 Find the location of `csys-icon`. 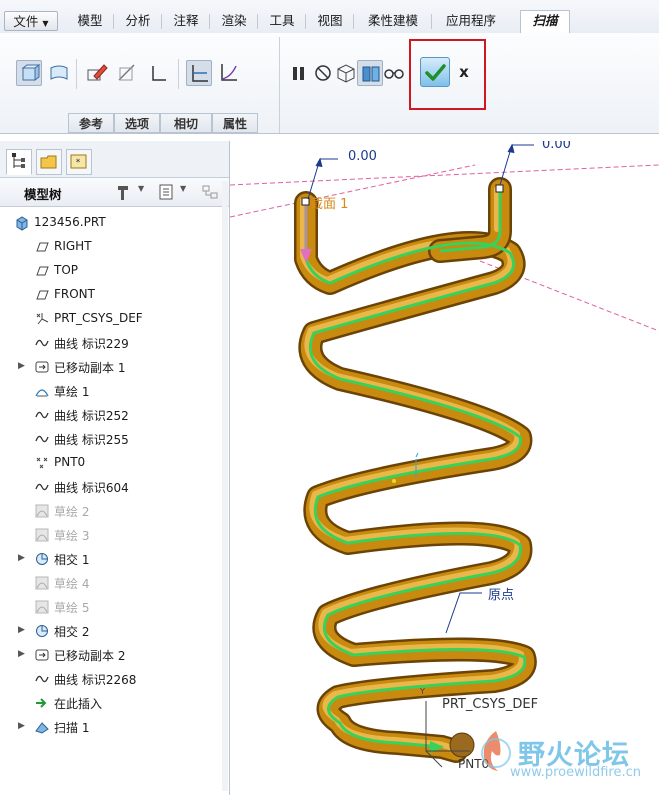

csys-icon is located at coordinates (42, 319).